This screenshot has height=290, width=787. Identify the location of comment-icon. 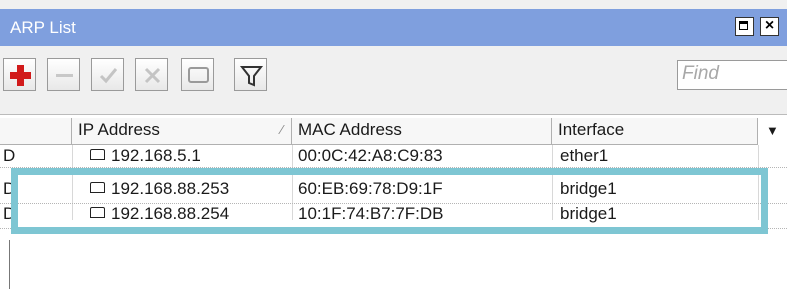
(198, 75).